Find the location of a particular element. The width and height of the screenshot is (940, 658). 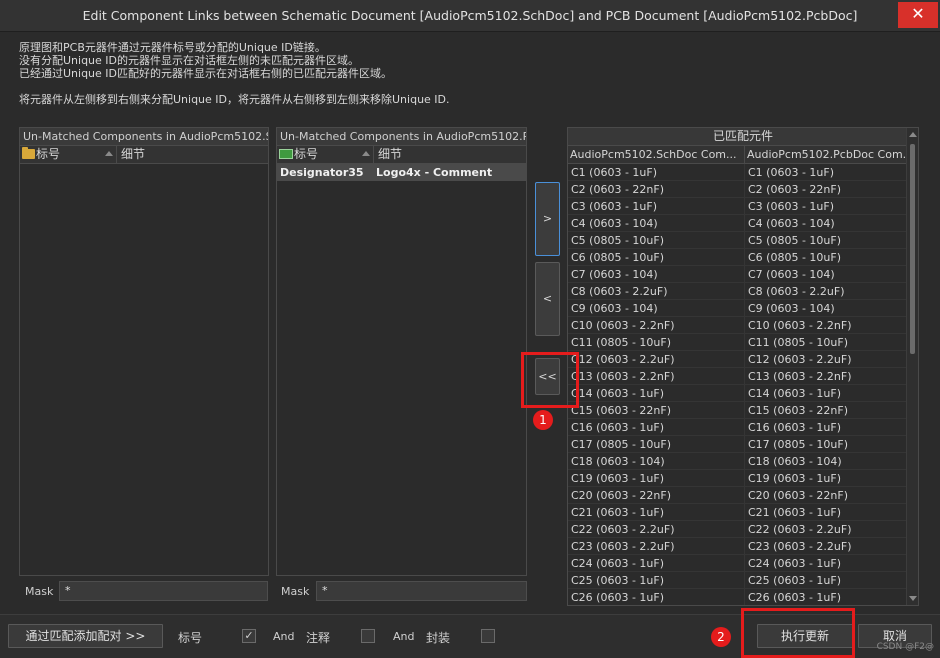

table-row: C20 (0603 - 22nF) C20 (0603 - 22nF) is located at coordinates (743, 495).